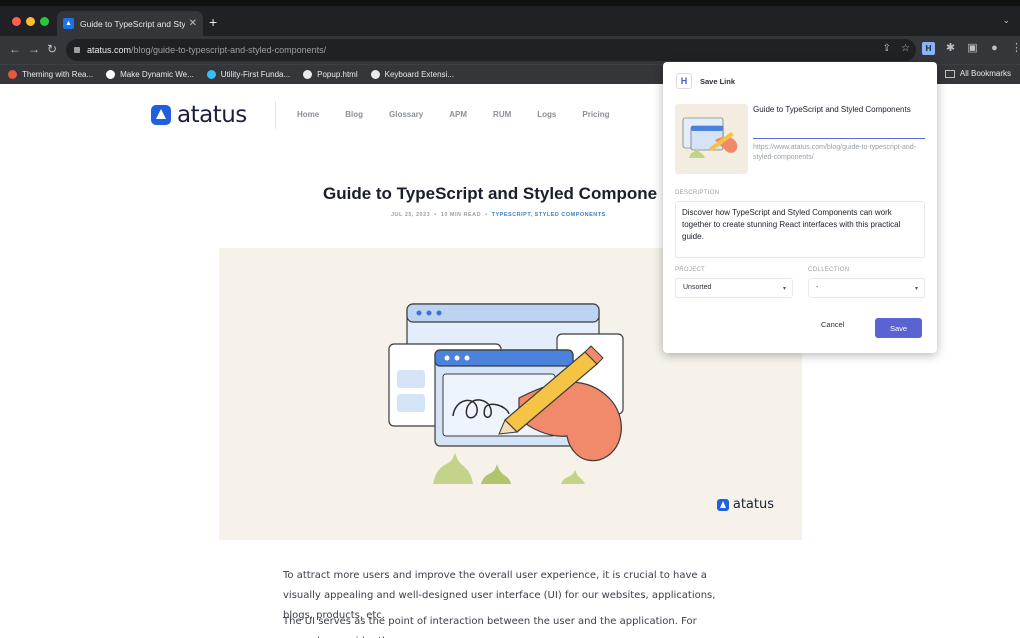 This screenshot has width=1020, height=638. Describe the element at coordinates (887, 48) in the screenshot. I see `share-icon: ⇪` at that location.